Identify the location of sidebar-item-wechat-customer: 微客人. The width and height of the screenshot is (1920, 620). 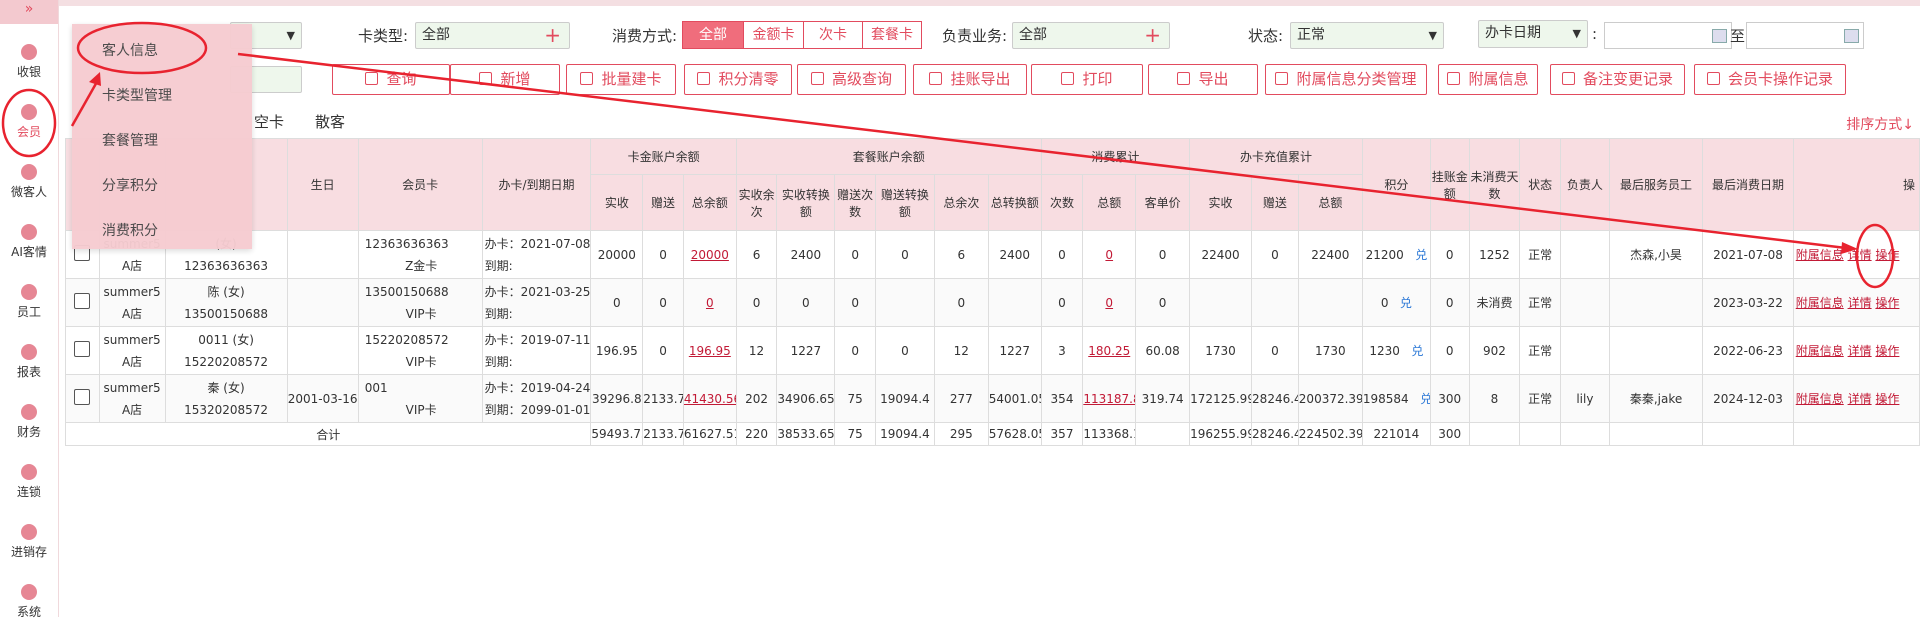
(29, 182).